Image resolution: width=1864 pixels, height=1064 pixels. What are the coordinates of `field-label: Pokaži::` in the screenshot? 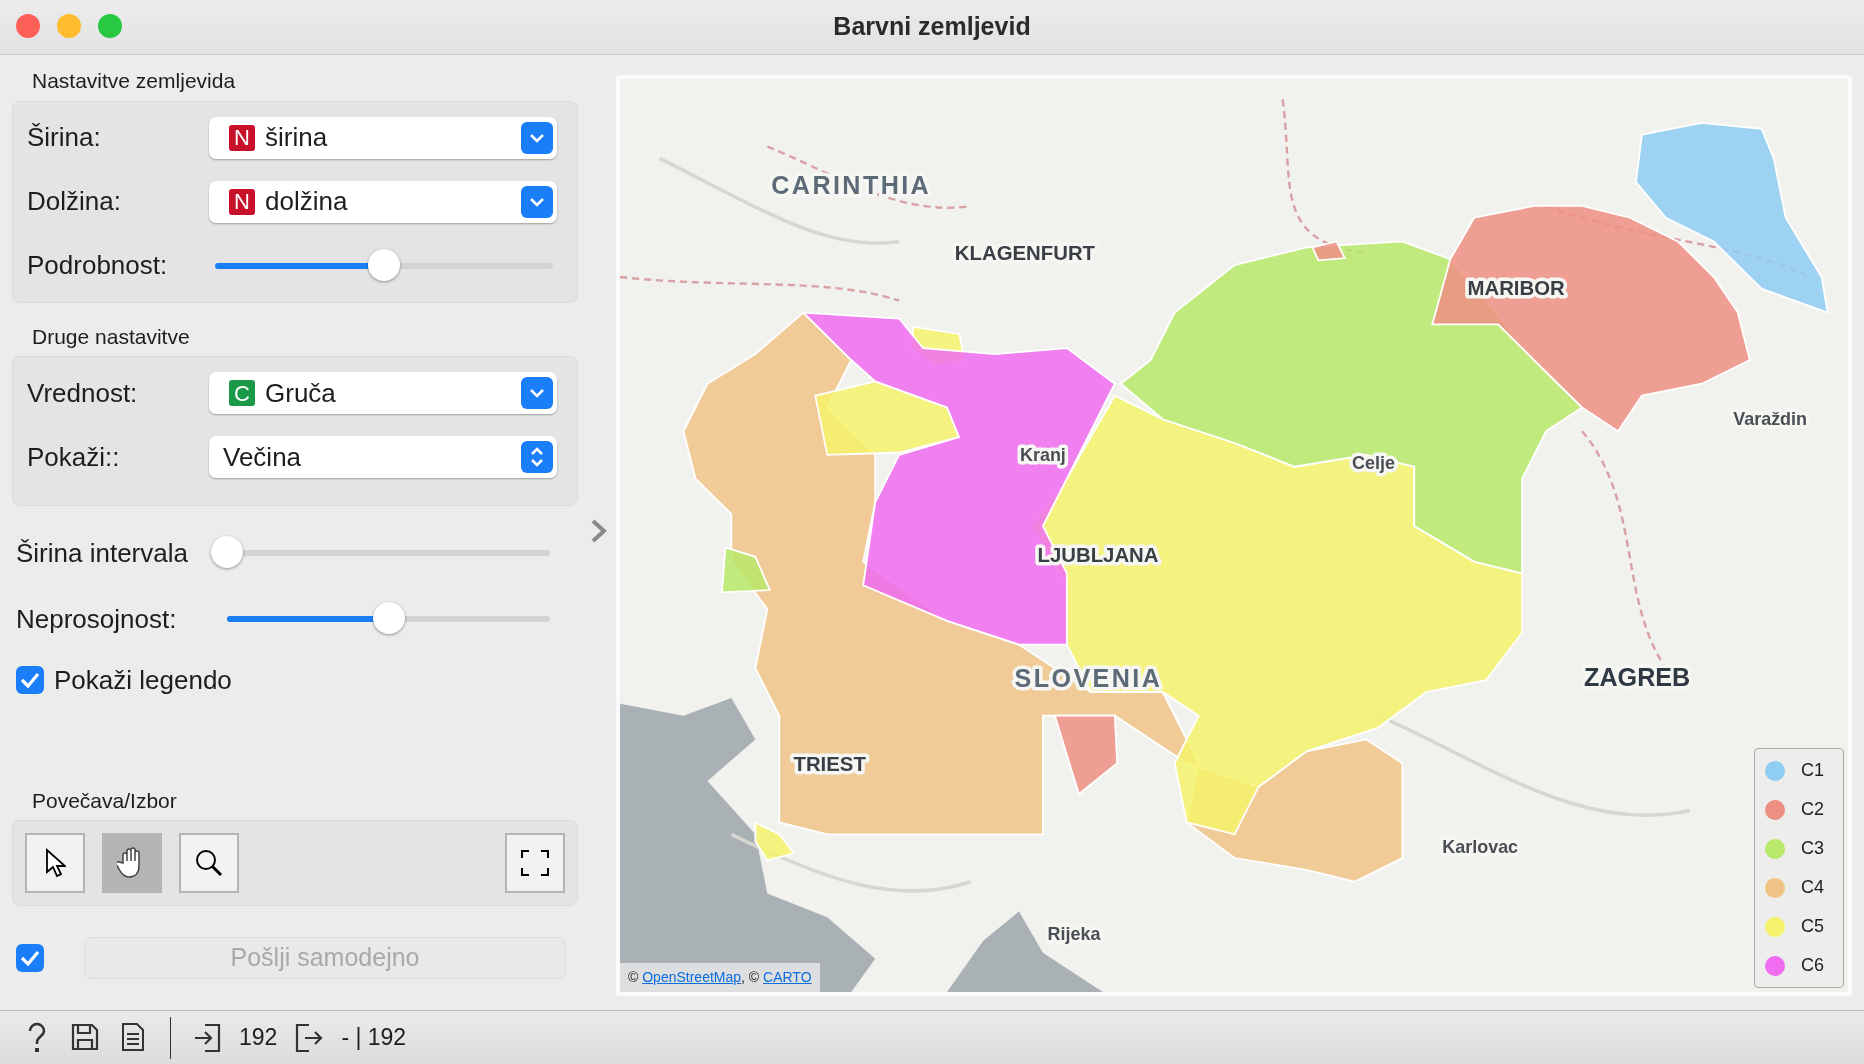 It's located at (74, 457).